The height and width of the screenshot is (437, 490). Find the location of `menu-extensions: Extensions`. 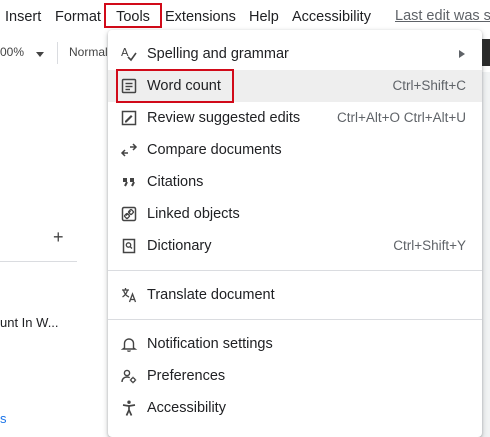

menu-extensions: Extensions is located at coordinates (200, 17).